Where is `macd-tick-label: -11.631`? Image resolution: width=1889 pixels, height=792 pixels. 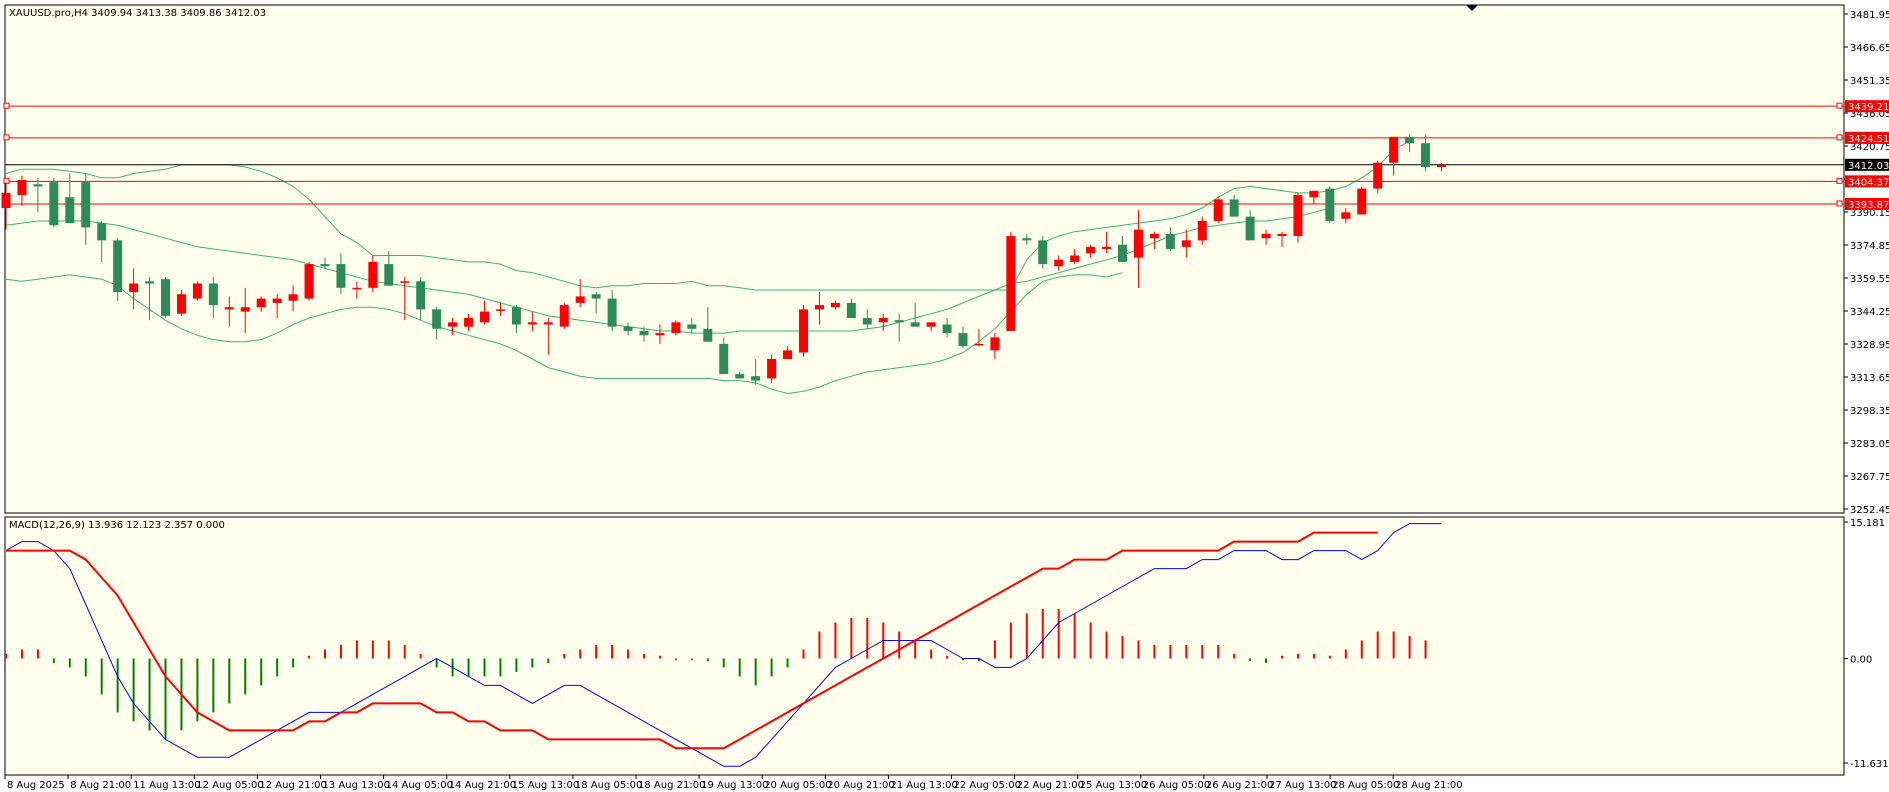
macd-tick-label: -11.631 is located at coordinates (1869, 764).